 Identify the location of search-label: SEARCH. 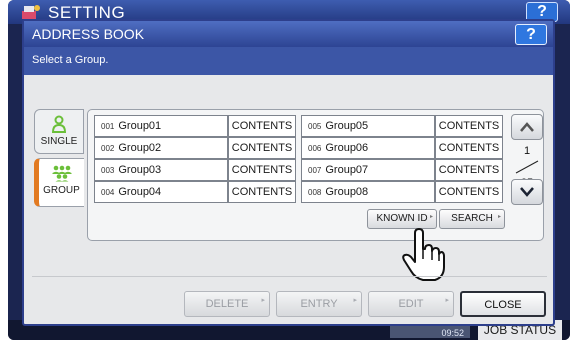
(472, 218).